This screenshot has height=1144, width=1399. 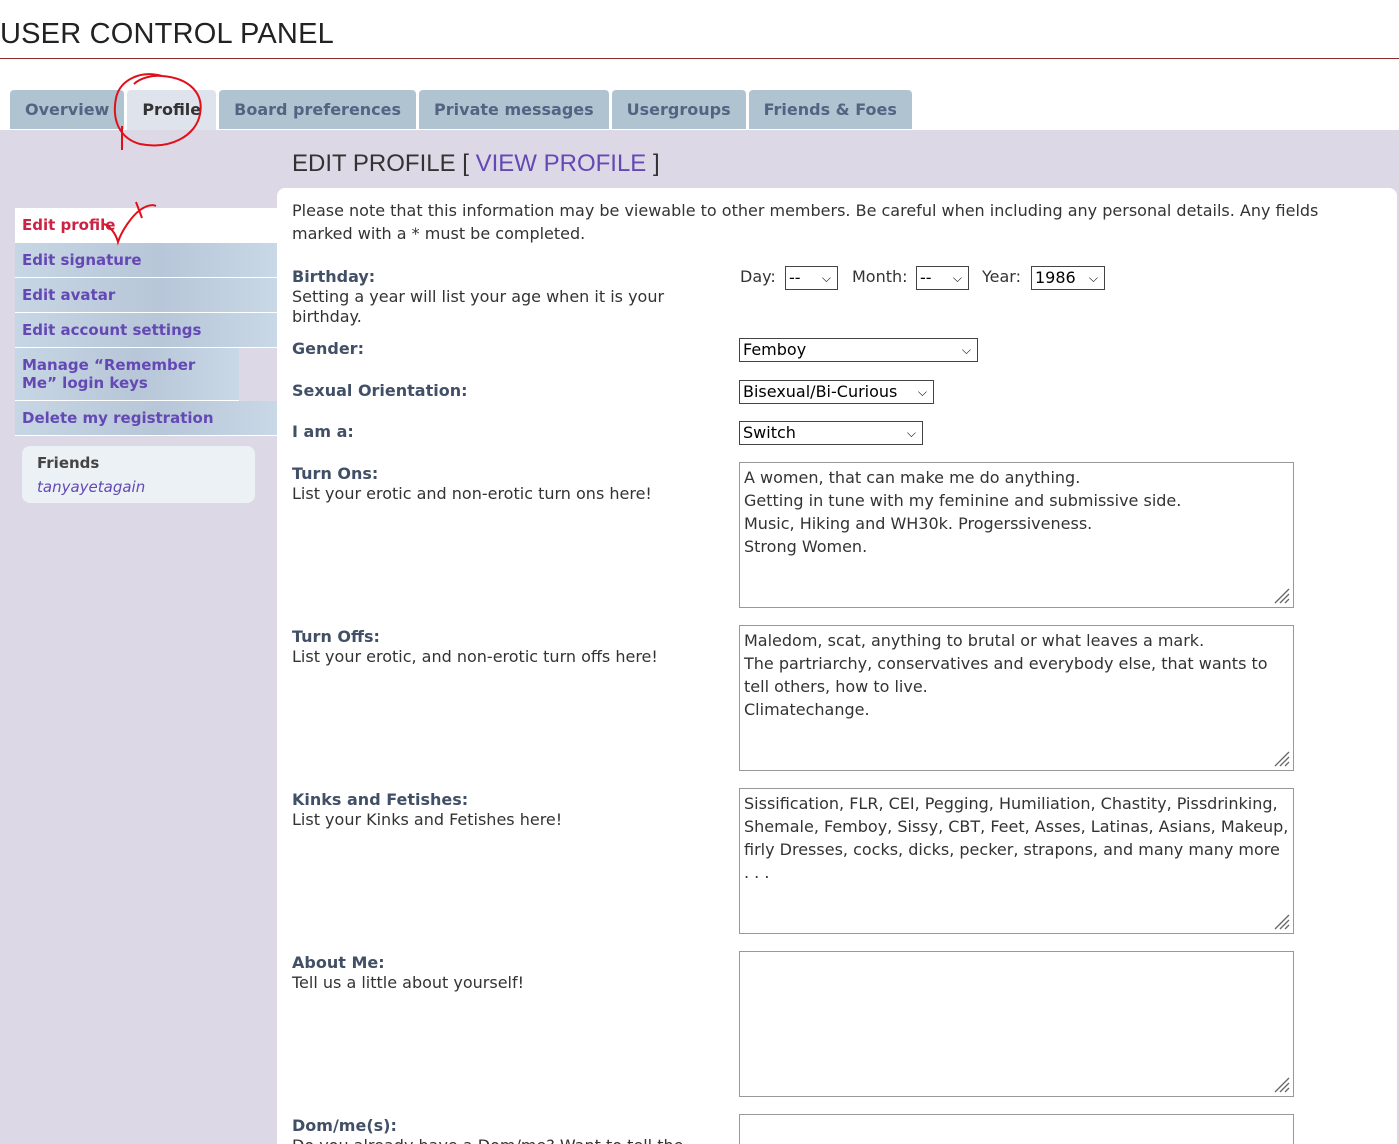 I want to click on iam-label: I am a:, so click(x=323, y=431).